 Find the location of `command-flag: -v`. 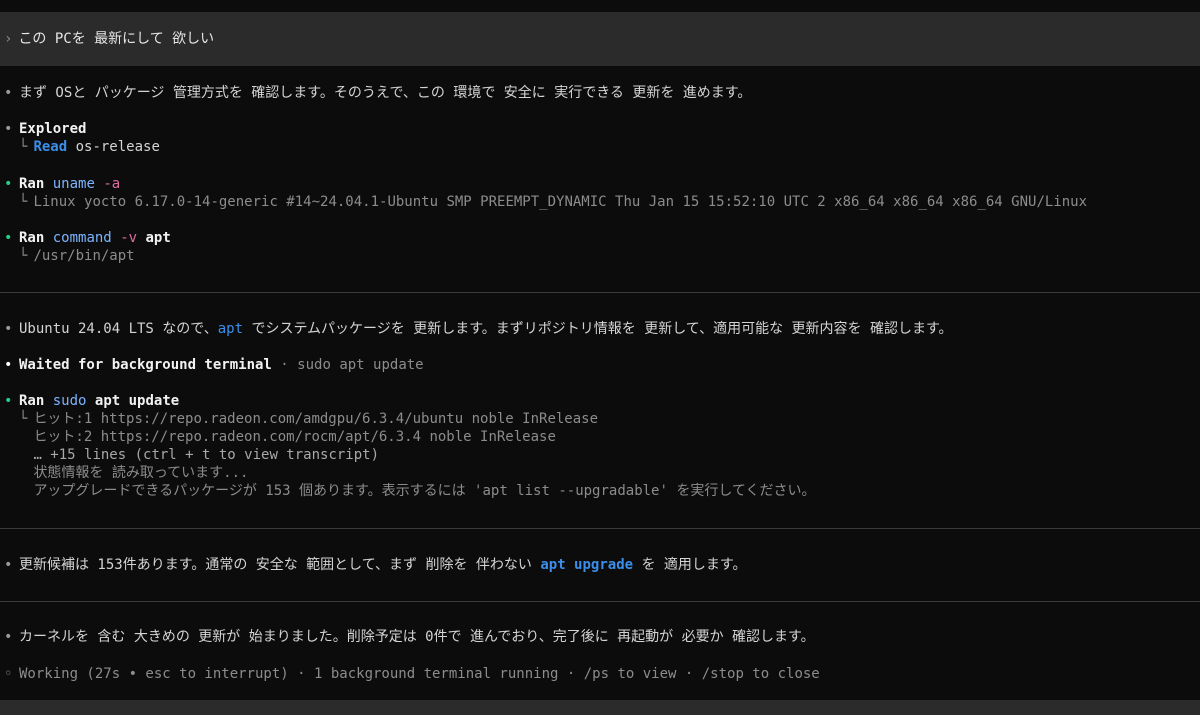

command-flag: -v is located at coordinates (129, 238).